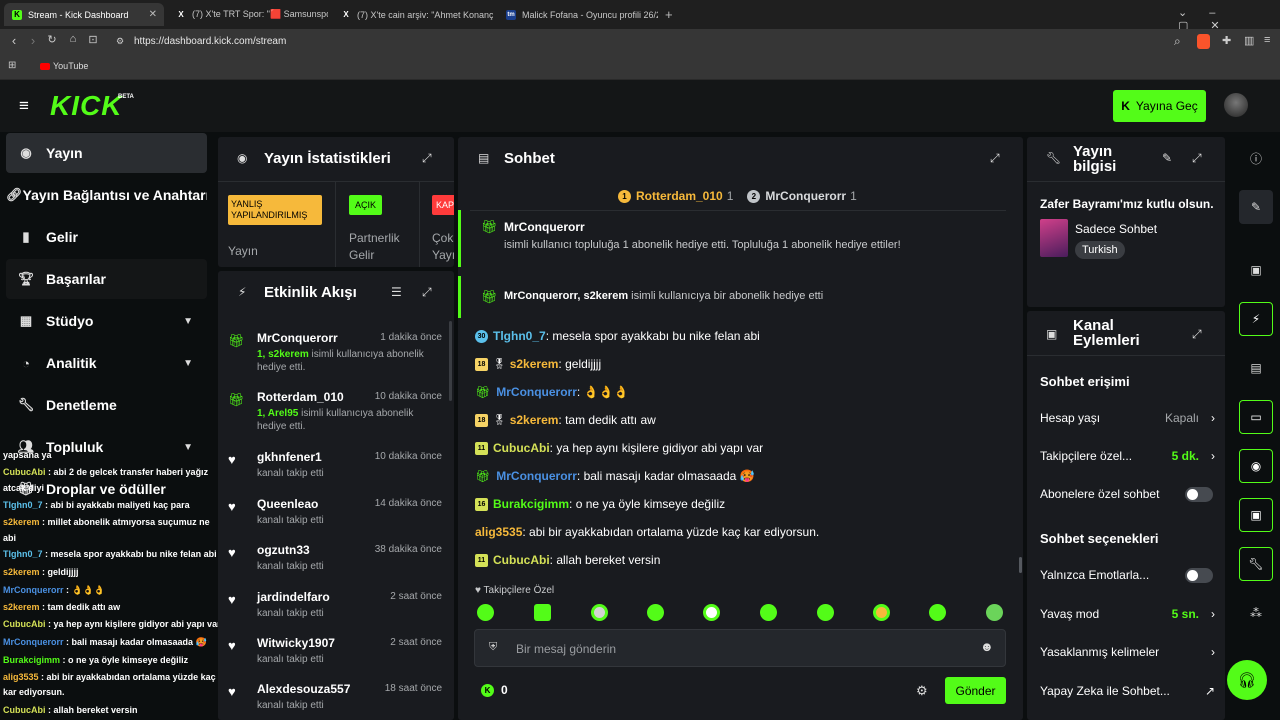 The height and width of the screenshot is (720, 1280). I want to click on setting-subscribers-only: Abonelere özel sohbet, so click(1127, 495).